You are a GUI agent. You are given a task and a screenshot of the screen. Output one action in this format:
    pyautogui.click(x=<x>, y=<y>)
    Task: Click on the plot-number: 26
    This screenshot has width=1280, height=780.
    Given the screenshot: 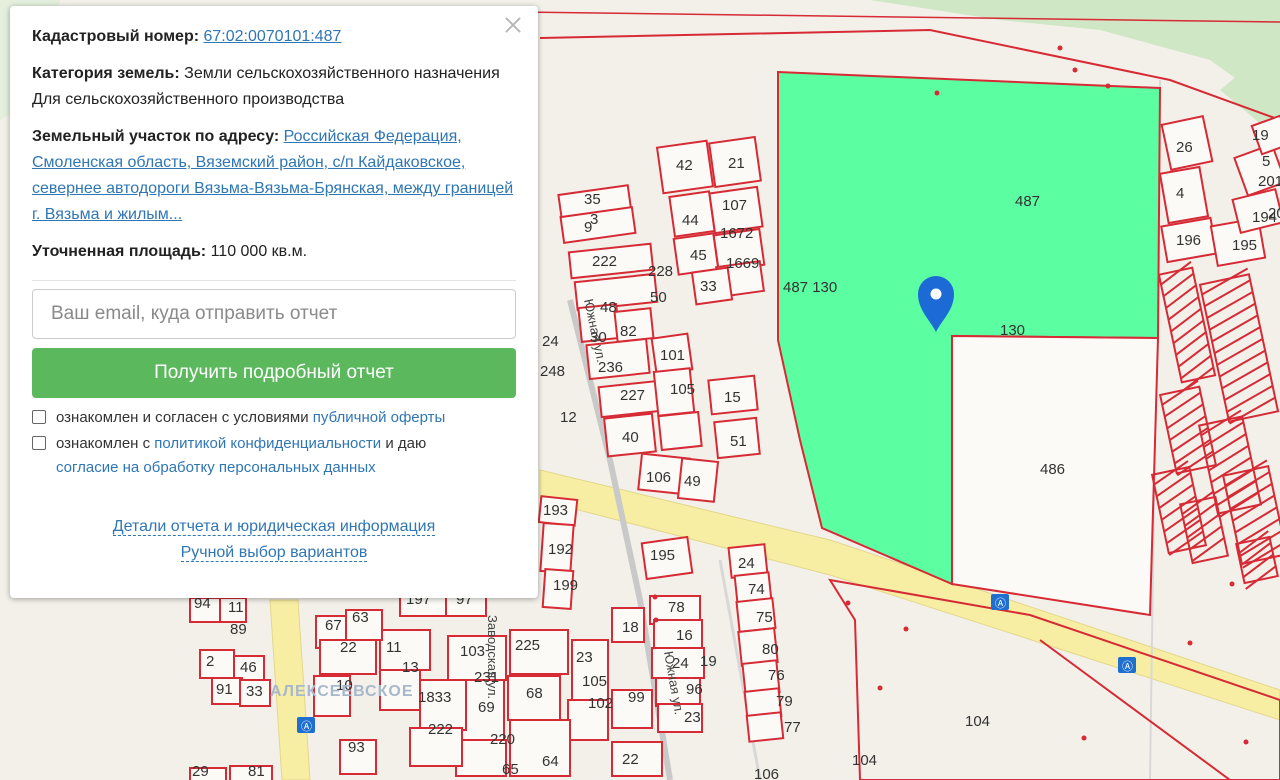 What is the action you would take?
    pyautogui.click(x=1184, y=147)
    